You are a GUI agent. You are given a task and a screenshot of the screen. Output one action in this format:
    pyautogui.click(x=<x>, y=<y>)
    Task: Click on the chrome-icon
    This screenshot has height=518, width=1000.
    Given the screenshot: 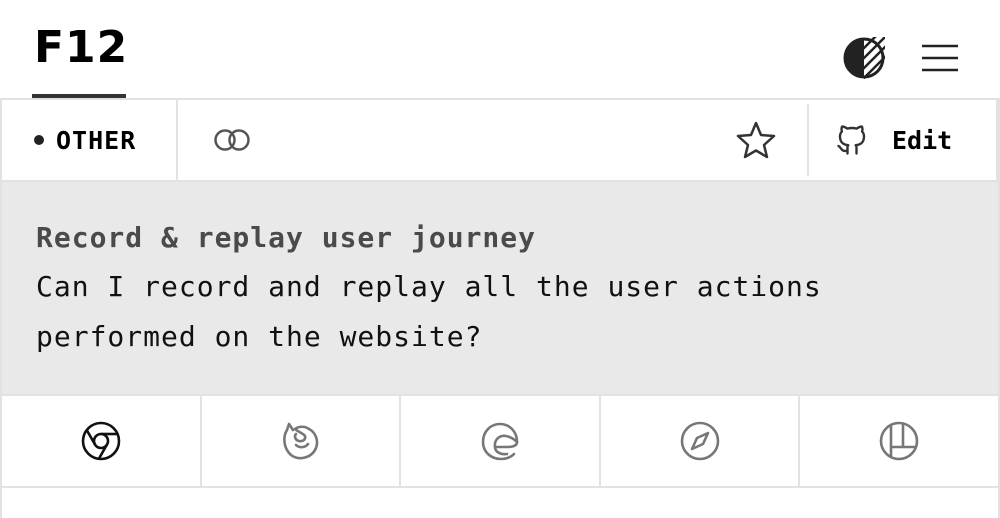 What is the action you would take?
    pyautogui.click(x=101, y=441)
    